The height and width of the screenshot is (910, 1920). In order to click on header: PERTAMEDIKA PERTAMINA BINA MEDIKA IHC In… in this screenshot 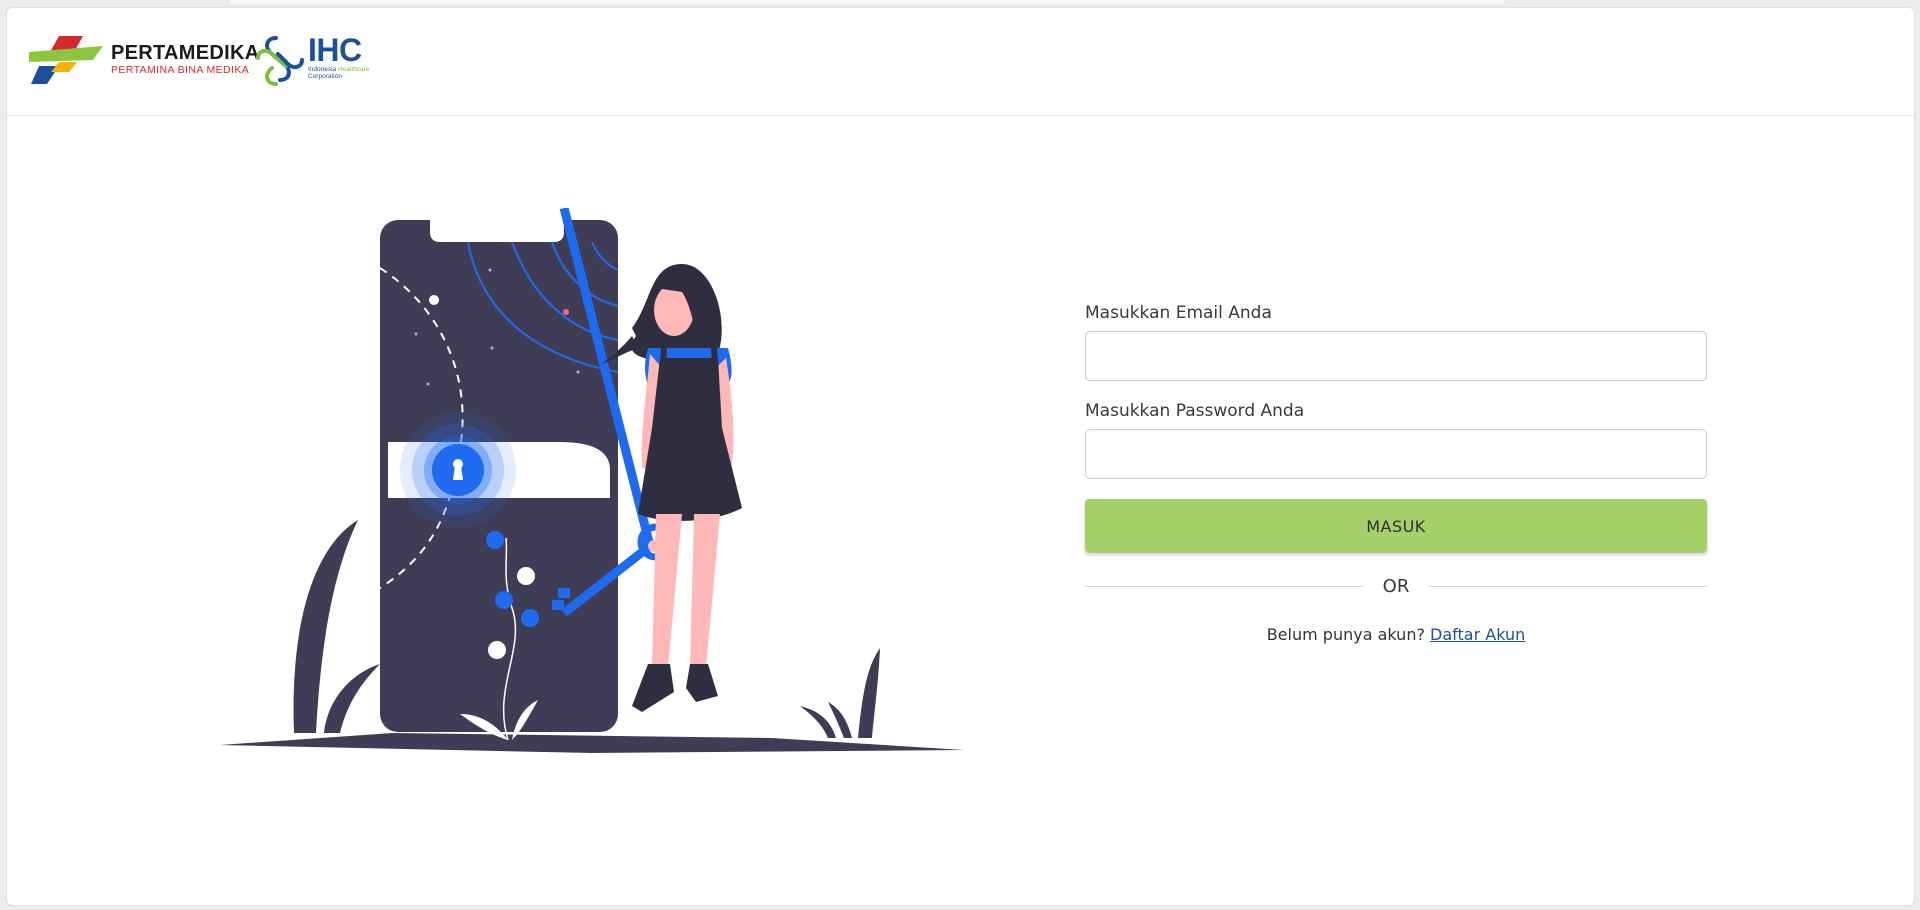, I will do `click(960, 62)`.